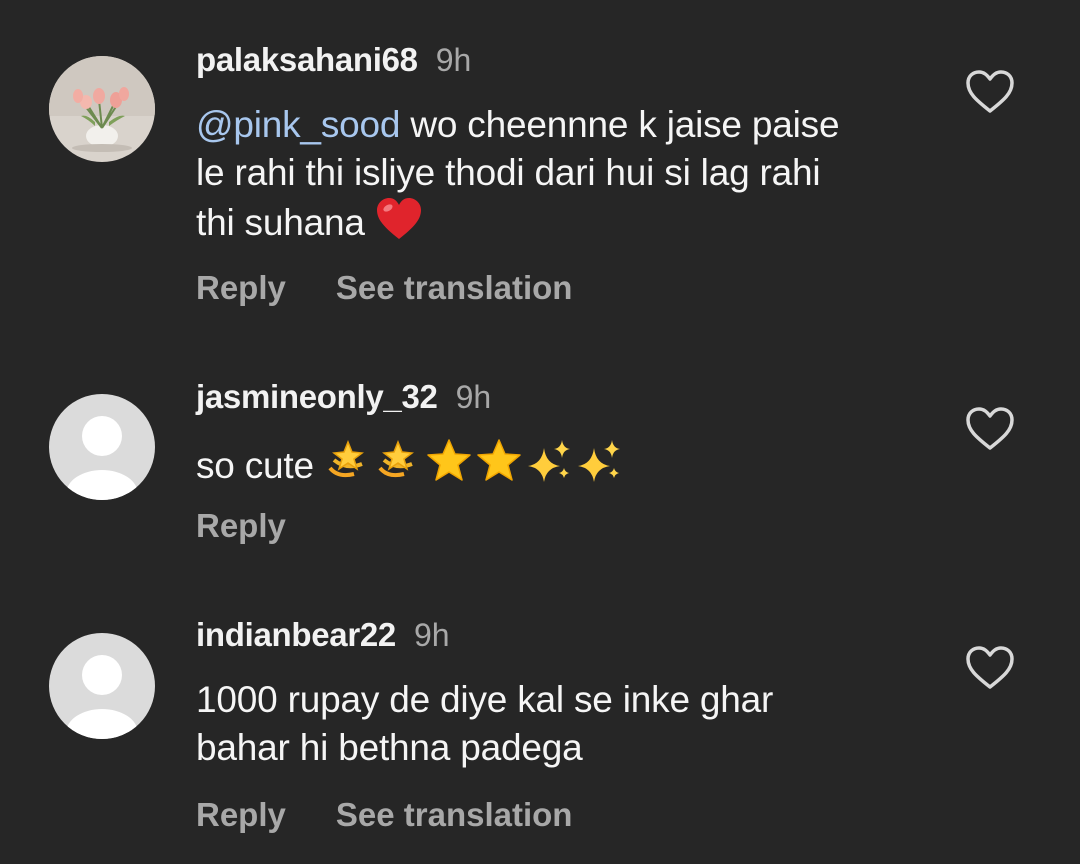  I want to click on comment-actions: Reply, so click(241, 526).